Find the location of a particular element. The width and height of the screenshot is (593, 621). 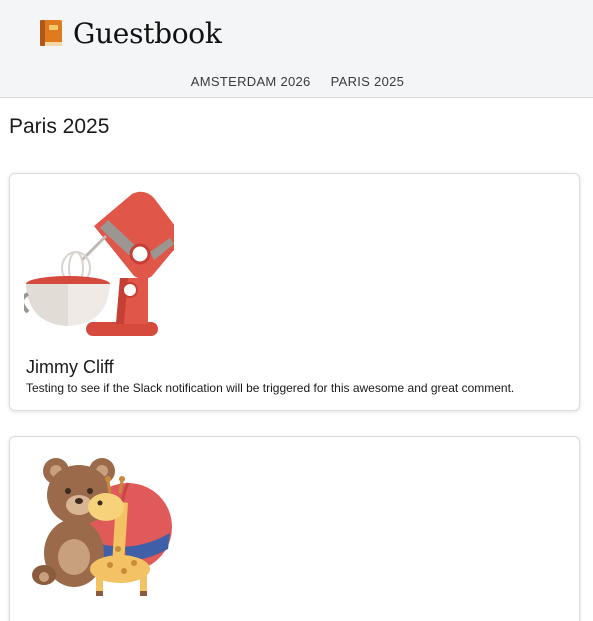

page-title: Paris 2025 is located at coordinates (59, 126).